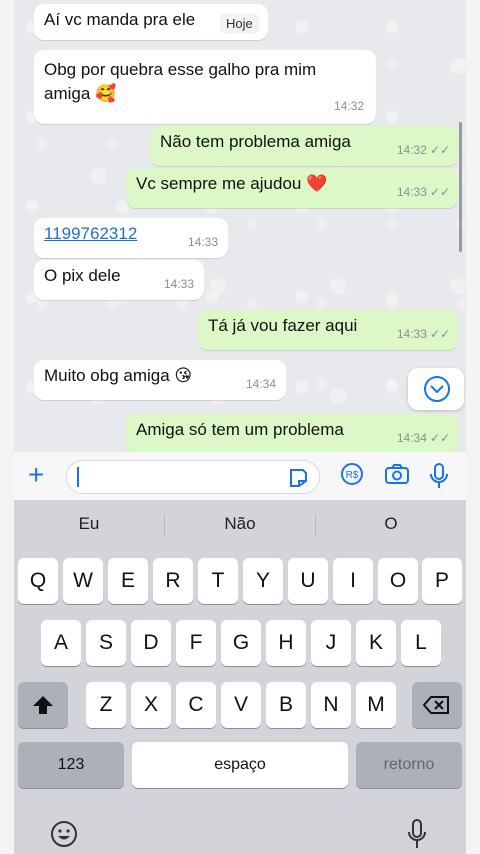 The width and height of the screenshot is (480, 854). I want to click on message-bubble: O pix dele 14:33, so click(119, 280).